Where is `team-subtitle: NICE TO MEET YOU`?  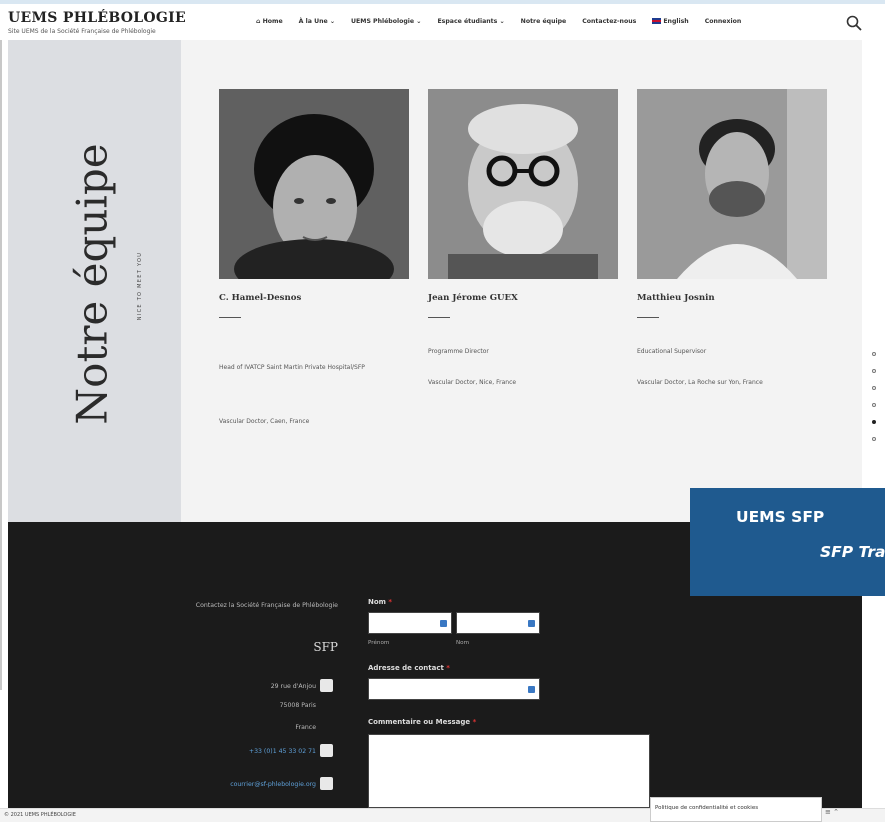
team-subtitle: NICE TO MEET YOU is located at coordinates (140, 286).